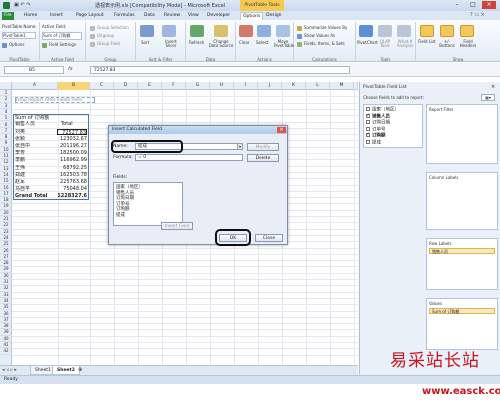 This screenshot has height=401, width=500. What do you see at coordinates (35, 153) in the screenshot?
I see `pivot-row-label: 李芳` at bounding box center [35, 153].